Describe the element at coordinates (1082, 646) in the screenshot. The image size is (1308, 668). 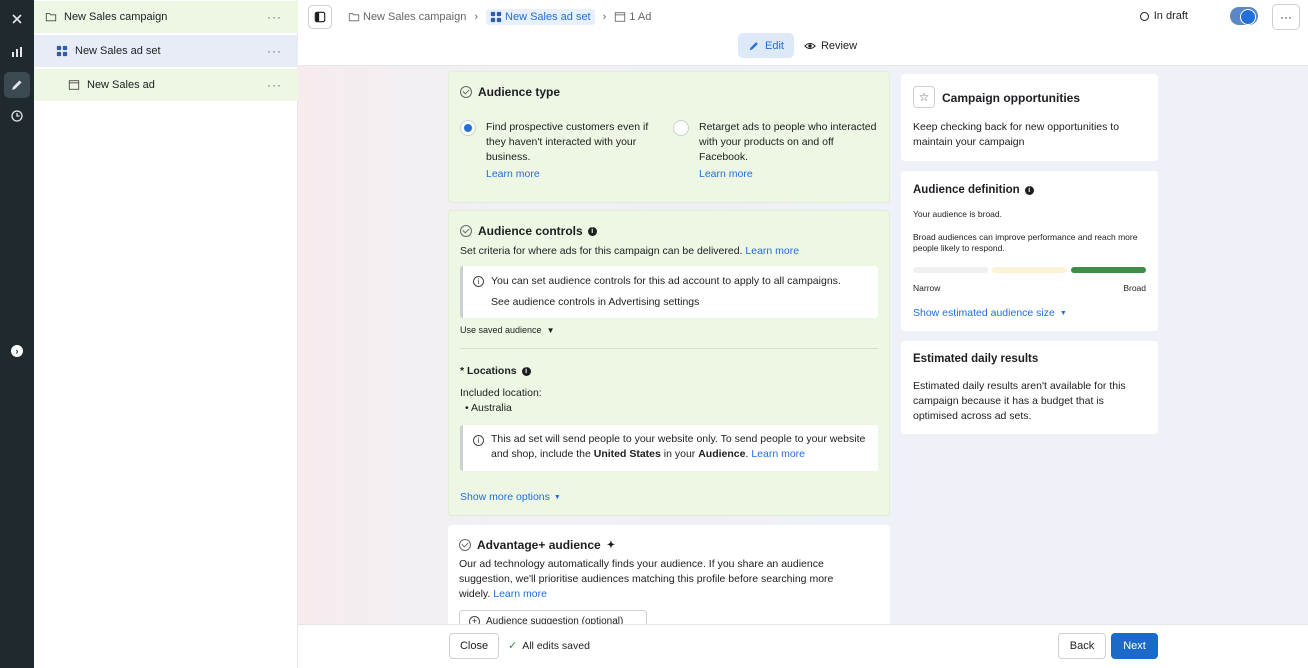
I see `back-button: Back` at that location.